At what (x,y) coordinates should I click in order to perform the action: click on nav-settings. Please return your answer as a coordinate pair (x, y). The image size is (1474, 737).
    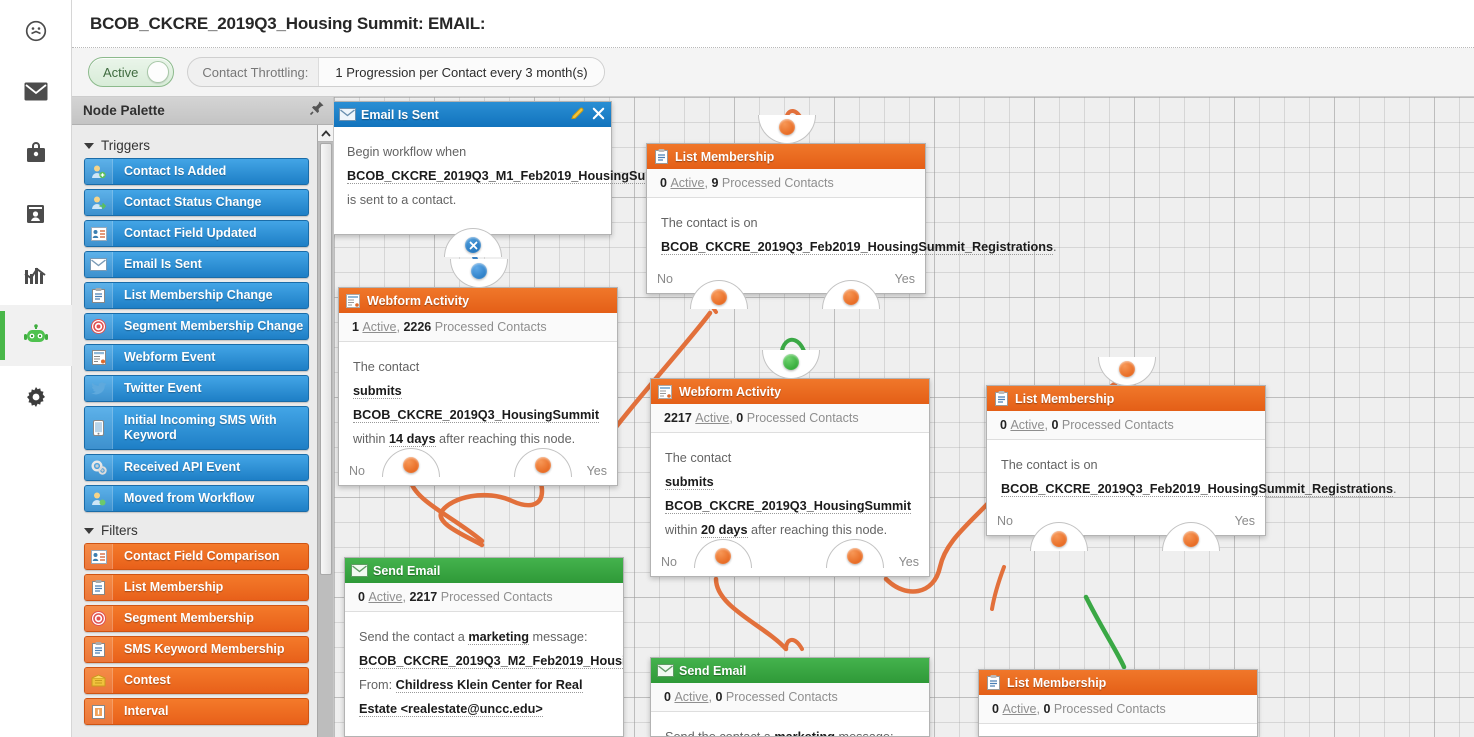
    Looking at the image, I should click on (36, 396).